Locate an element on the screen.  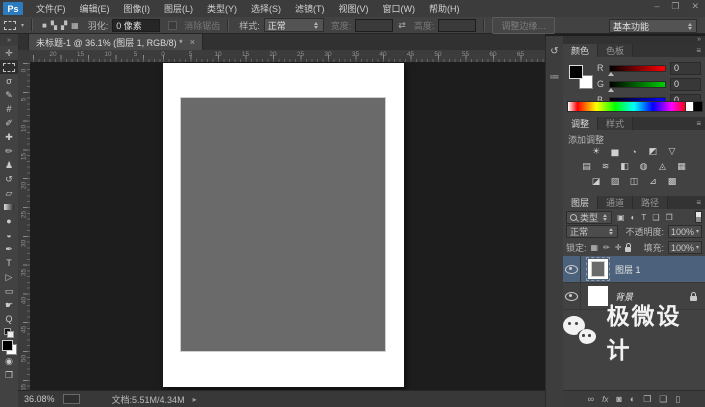
color-swatches-widget is located at coordinates (581, 77).